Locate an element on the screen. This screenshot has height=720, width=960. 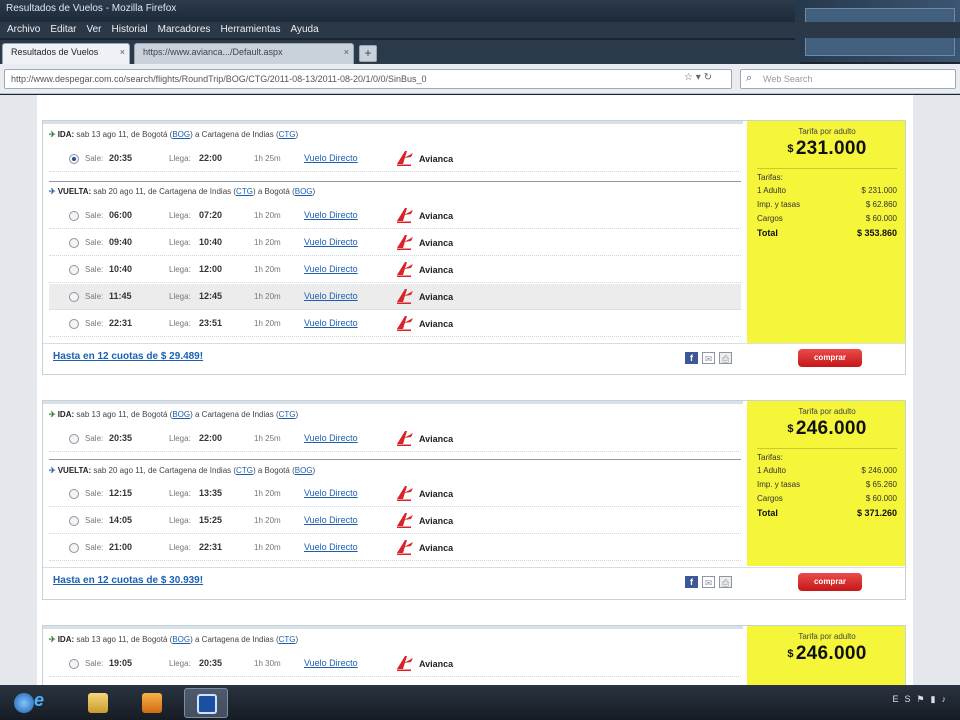
search-icon: ⌕ is located at coordinates (749, 78).